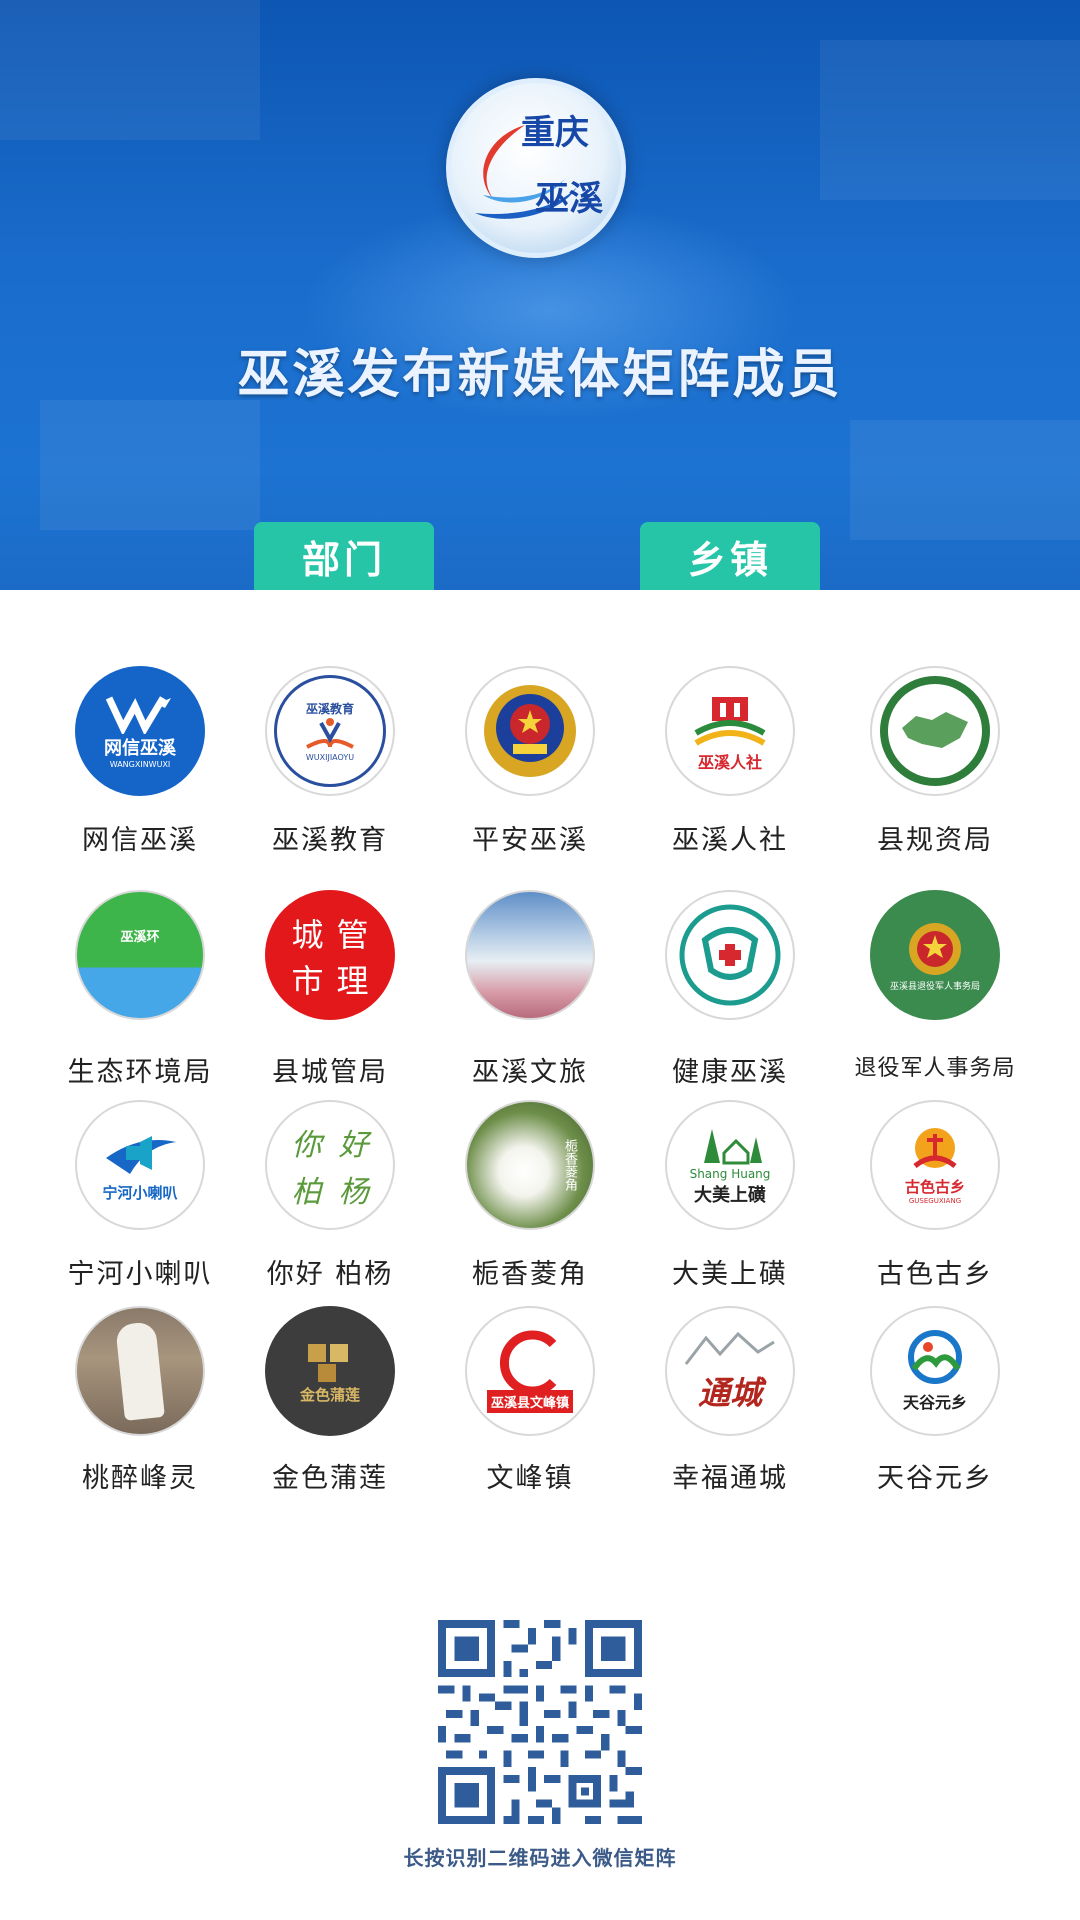 The height and width of the screenshot is (1920, 1080). I want to click on account-item-pulian: 金色蒲莲 金色蒲莲, so click(330, 1406).